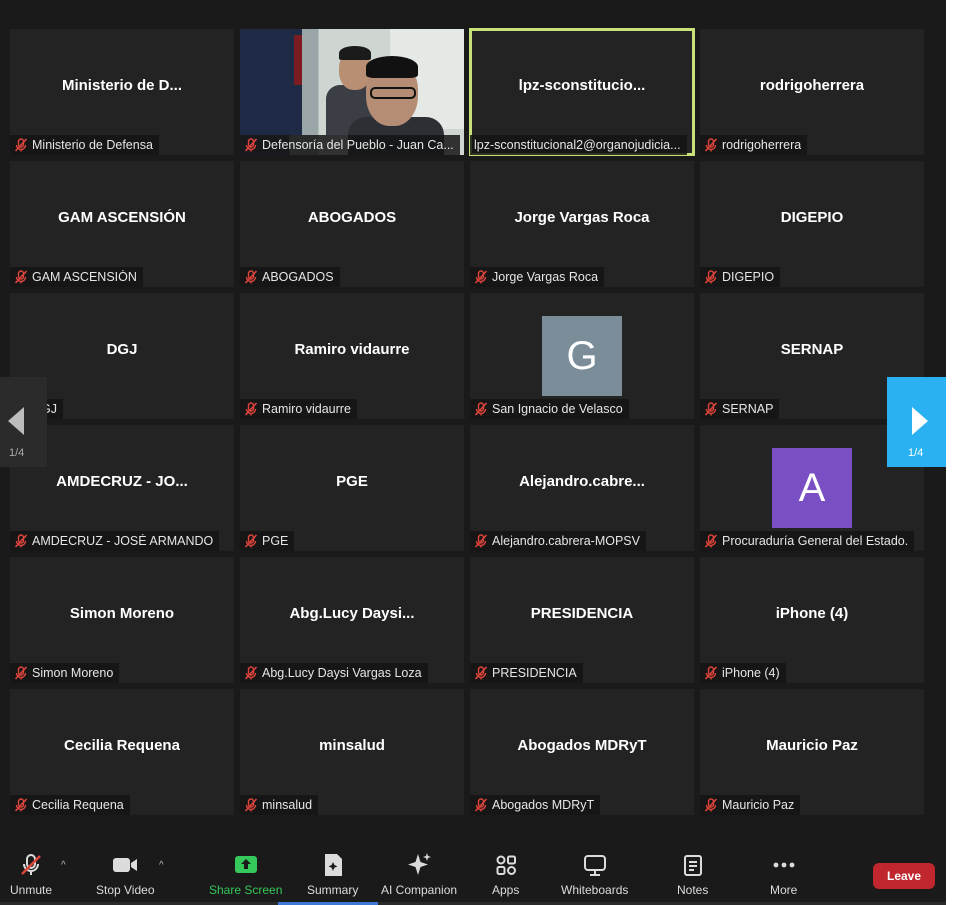 The height and width of the screenshot is (905, 953). What do you see at coordinates (812, 752) in the screenshot?
I see `participant-tile: Mauricio Paz Mauricio Paz` at bounding box center [812, 752].